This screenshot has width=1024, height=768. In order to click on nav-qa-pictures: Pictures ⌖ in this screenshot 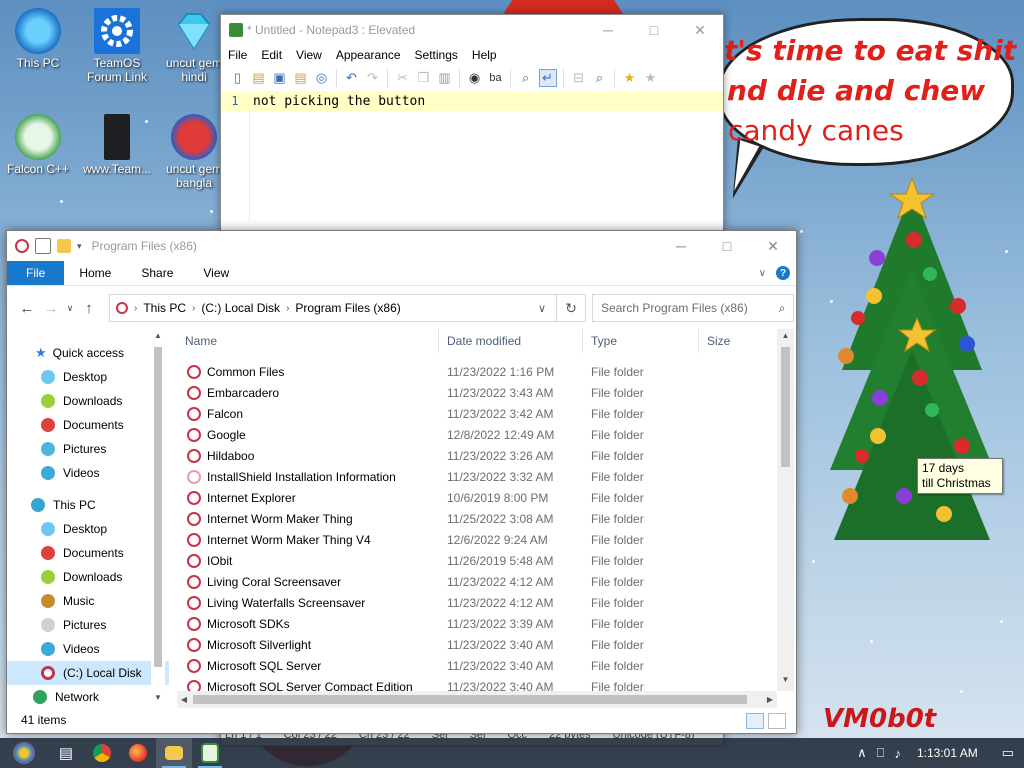, I will do `click(88, 449)`.